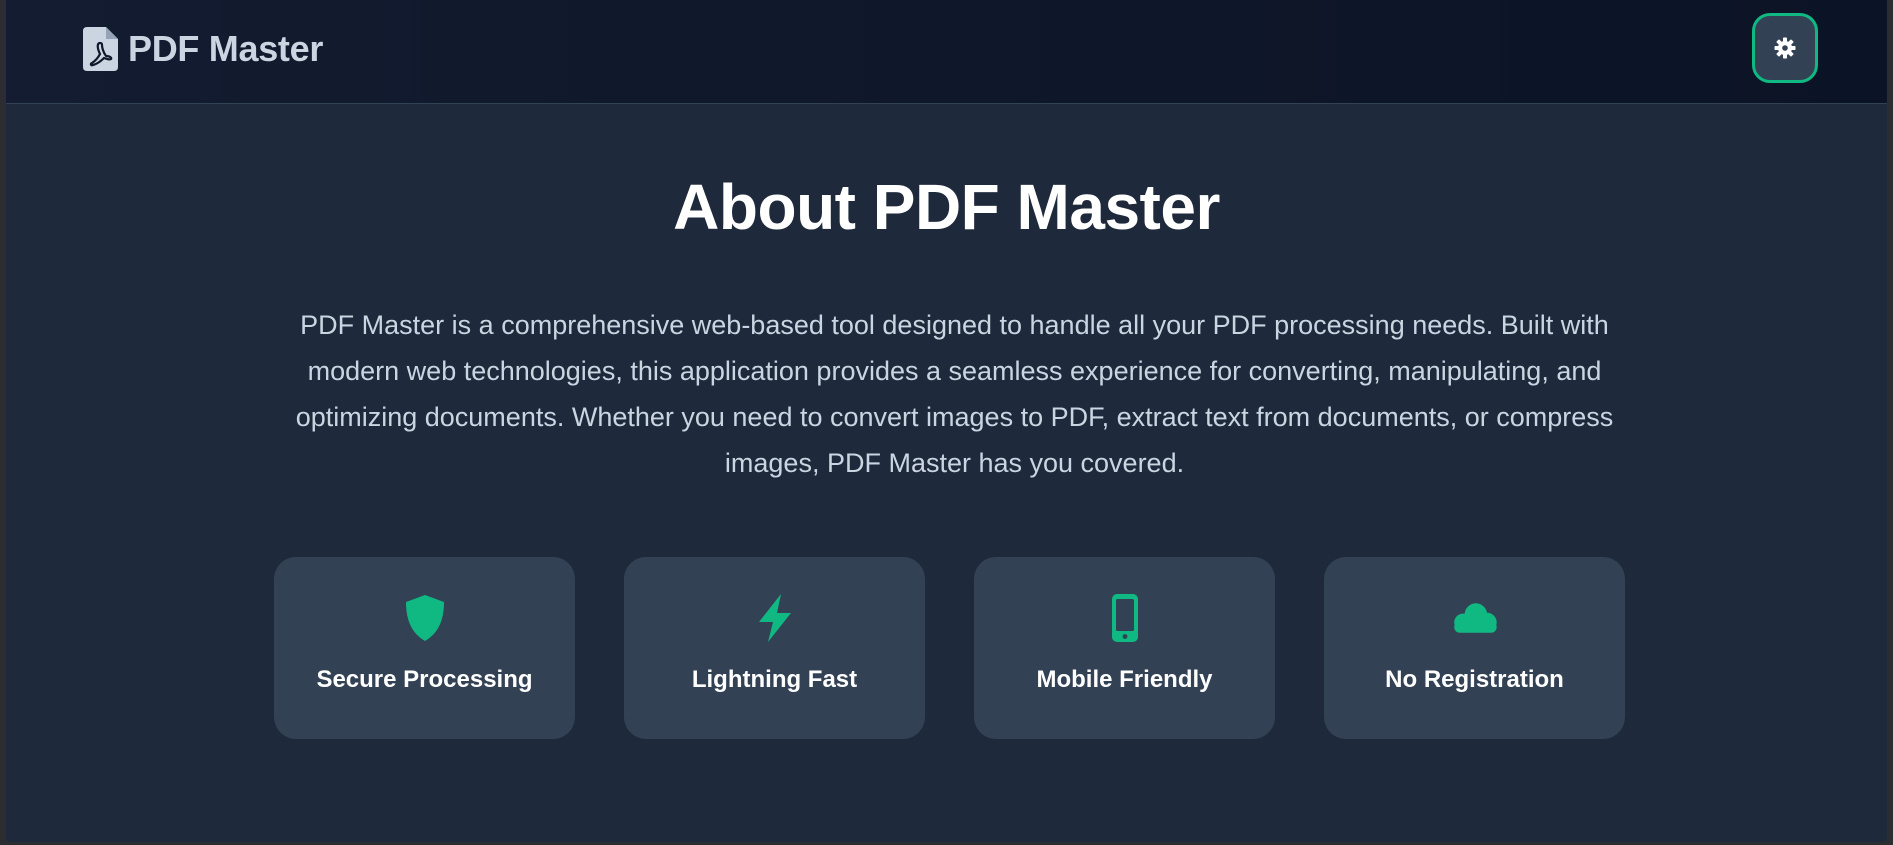  Describe the element at coordinates (1124, 679) in the screenshot. I see `feature-label: Mobile Friendly` at that location.